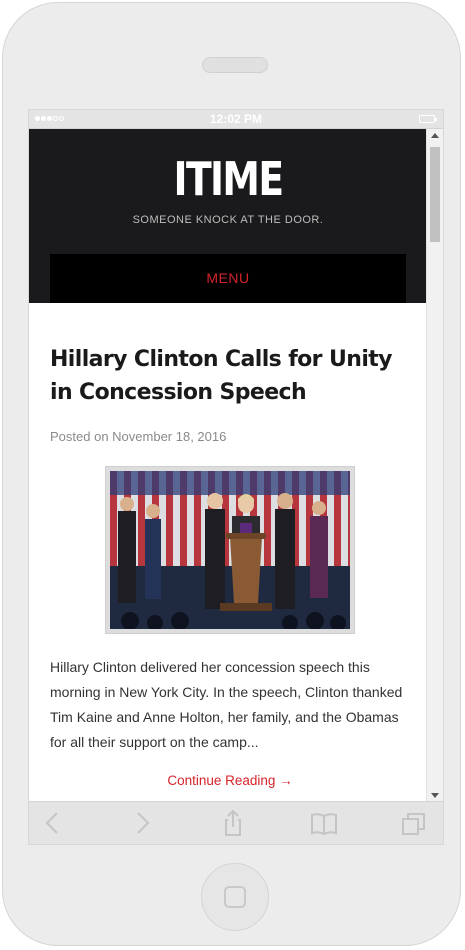 The width and height of the screenshot is (465, 950). I want to click on bookmarks-icon, so click(324, 823).